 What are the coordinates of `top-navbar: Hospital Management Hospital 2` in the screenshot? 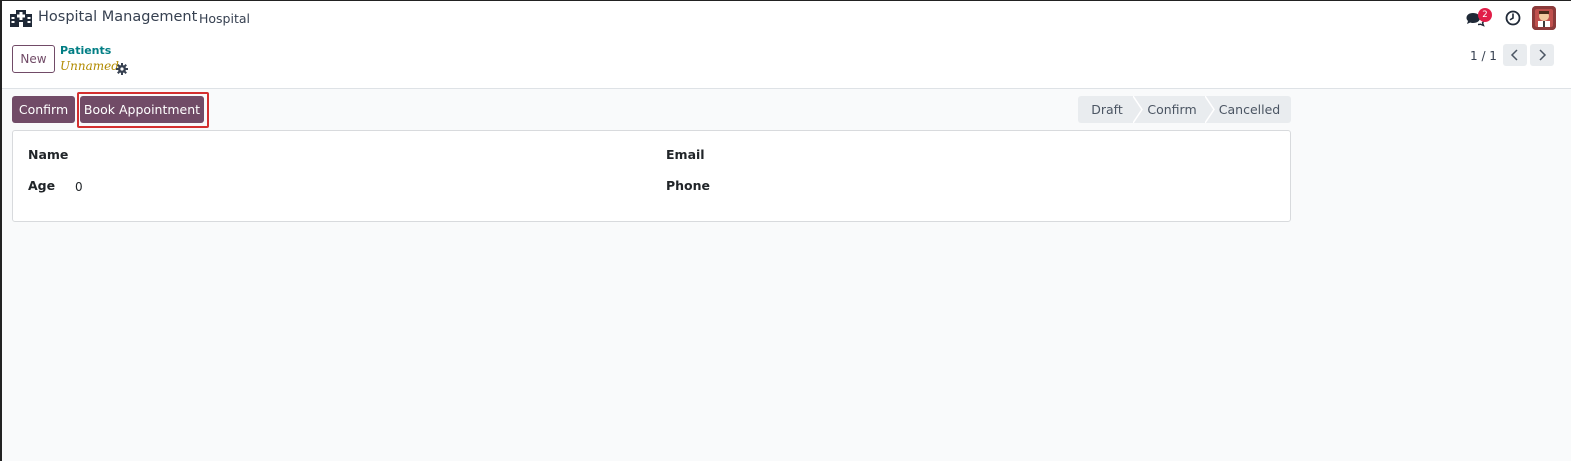 It's located at (786, 18).